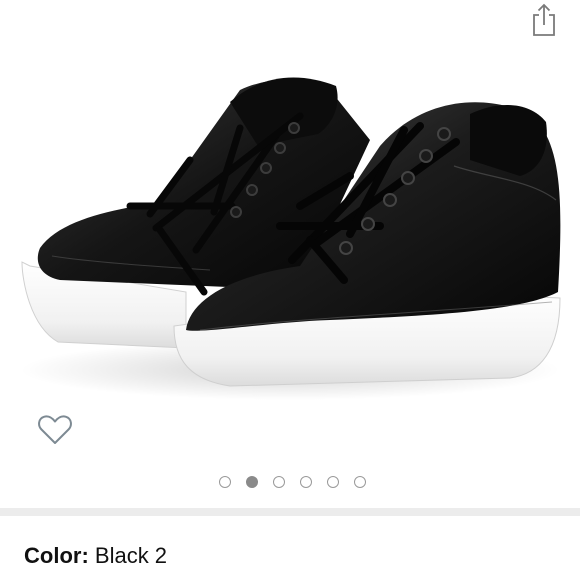  Describe the element at coordinates (290, 512) in the screenshot. I see `section-divider` at that location.